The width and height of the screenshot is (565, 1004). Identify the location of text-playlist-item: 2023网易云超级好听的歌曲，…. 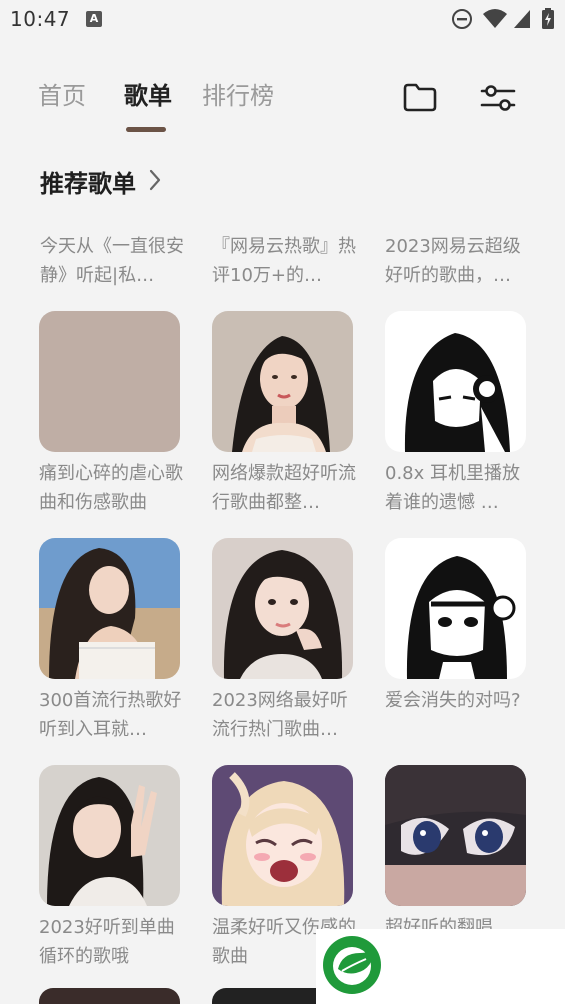
(460, 261).